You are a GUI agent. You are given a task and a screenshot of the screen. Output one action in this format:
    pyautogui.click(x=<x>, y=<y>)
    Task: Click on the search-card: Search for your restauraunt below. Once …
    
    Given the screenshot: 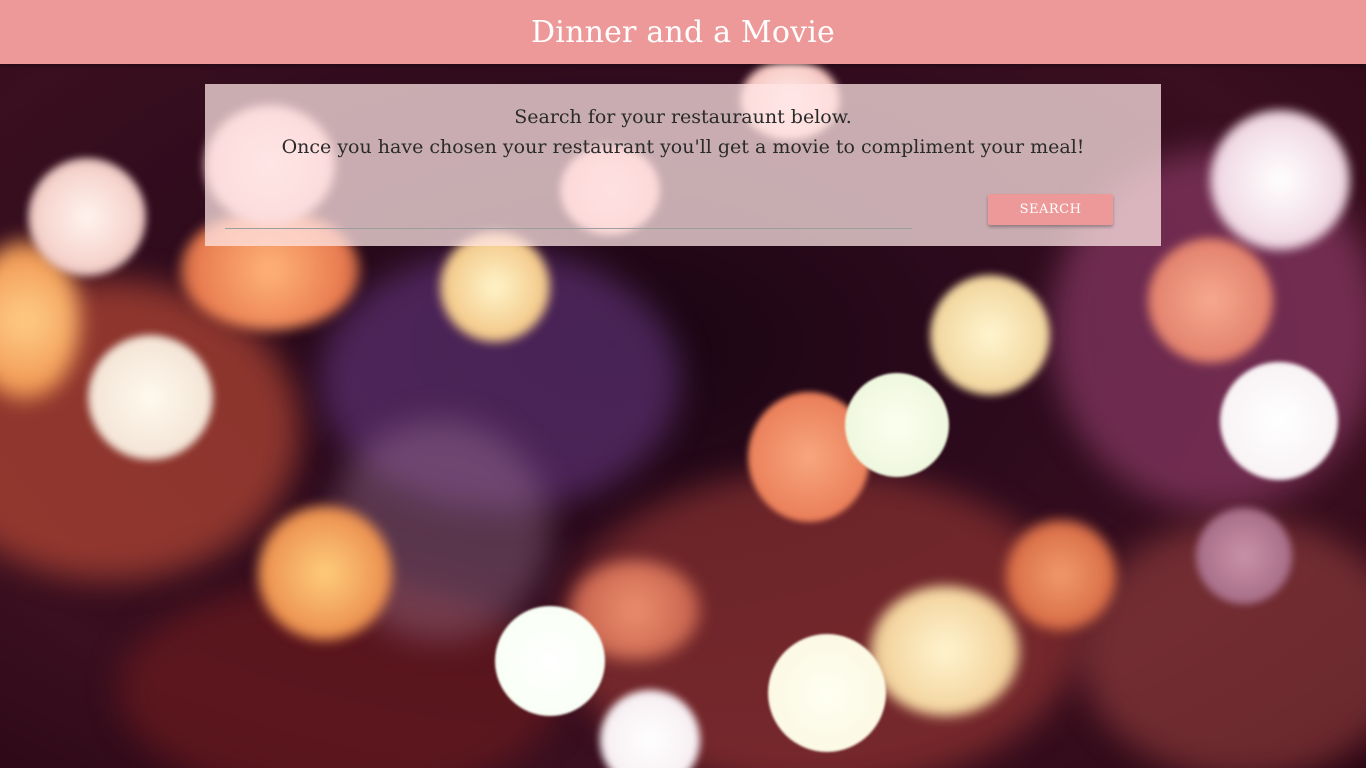 What is the action you would take?
    pyautogui.click(x=683, y=165)
    